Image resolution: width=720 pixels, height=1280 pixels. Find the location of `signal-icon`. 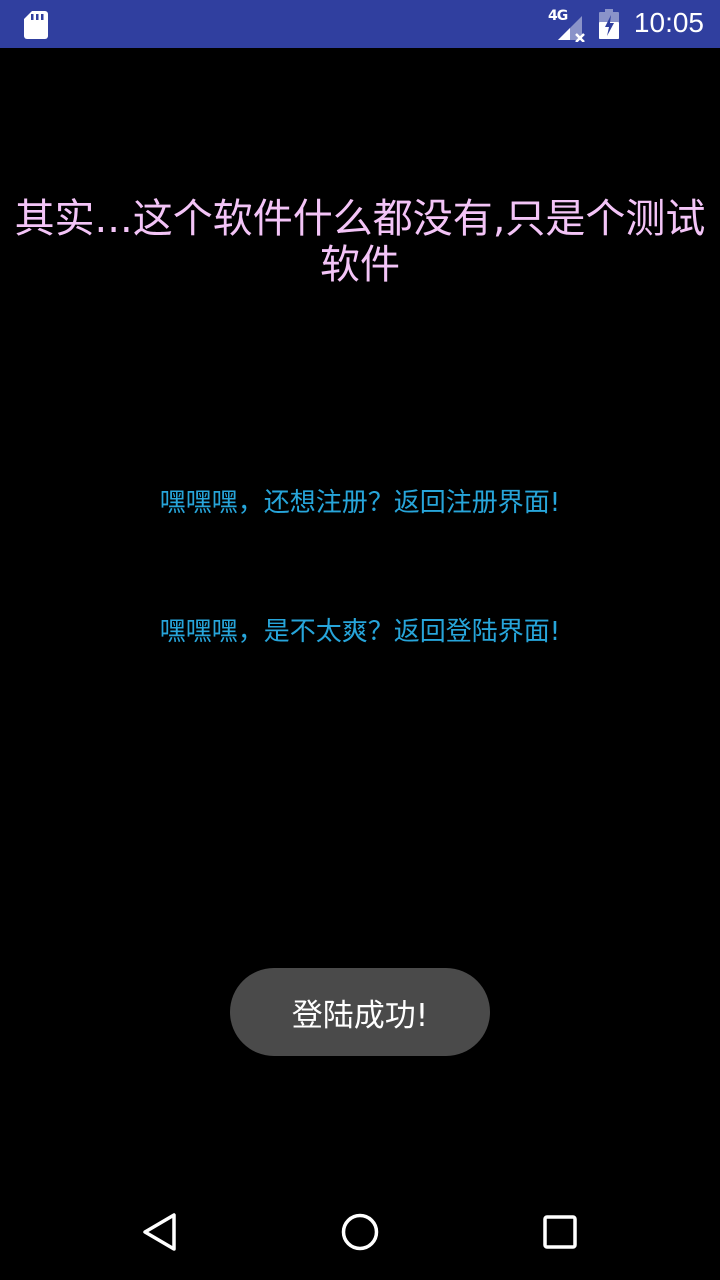

signal-icon is located at coordinates (570, 28).